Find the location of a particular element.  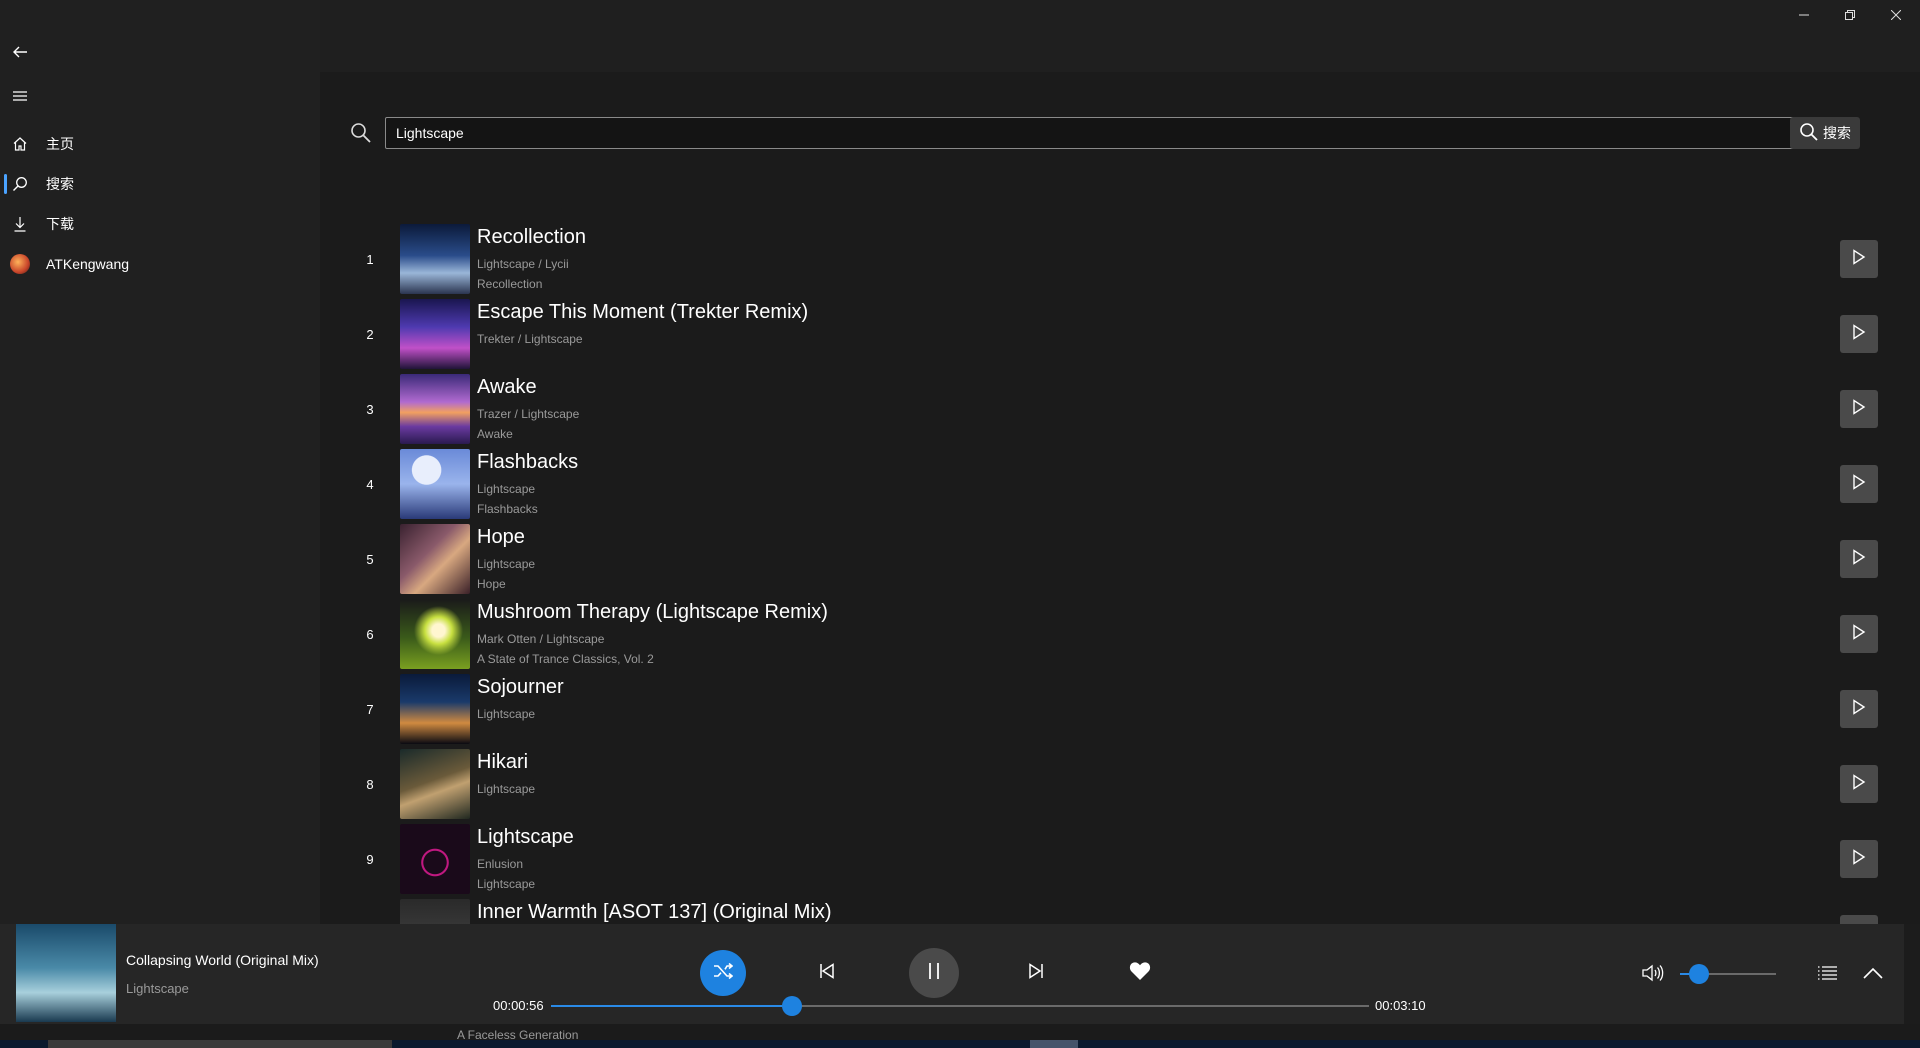

avatar-wrap is located at coordinates (20, 264).